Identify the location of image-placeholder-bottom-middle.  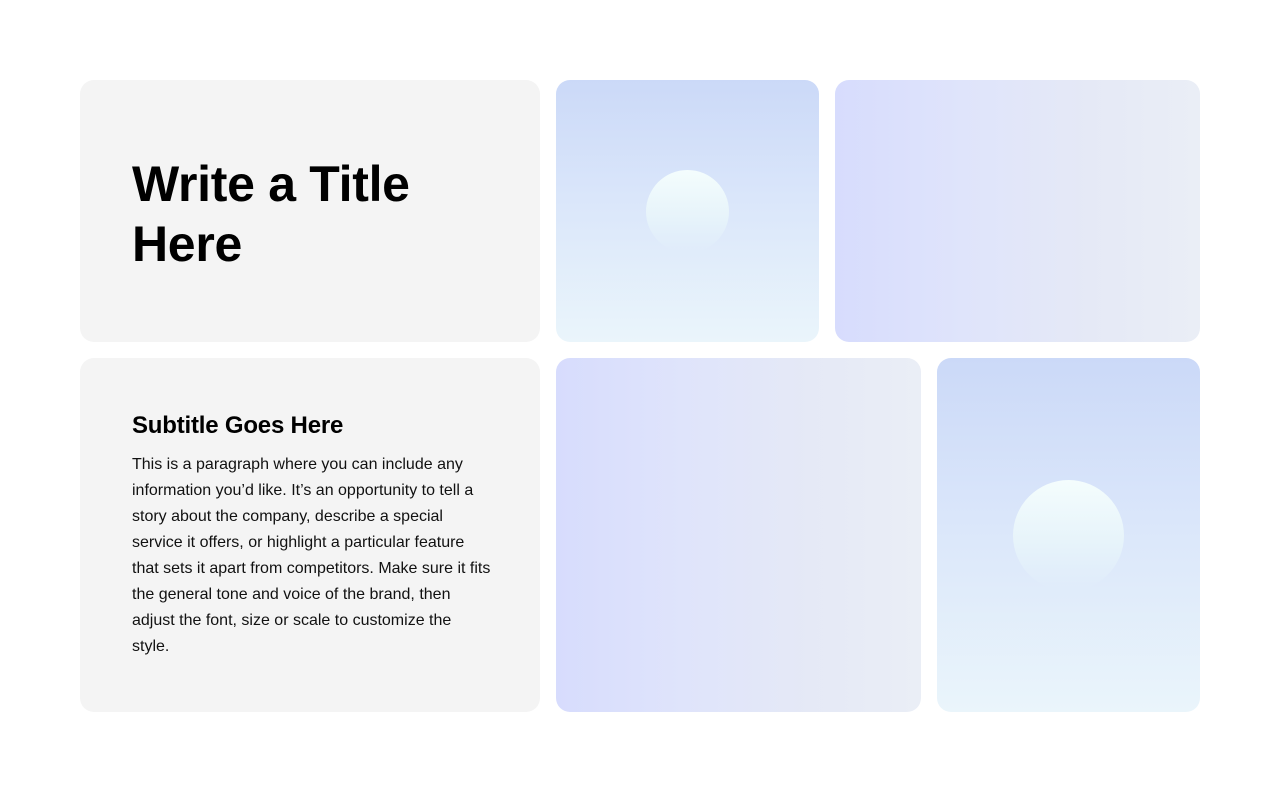
(738, 535).